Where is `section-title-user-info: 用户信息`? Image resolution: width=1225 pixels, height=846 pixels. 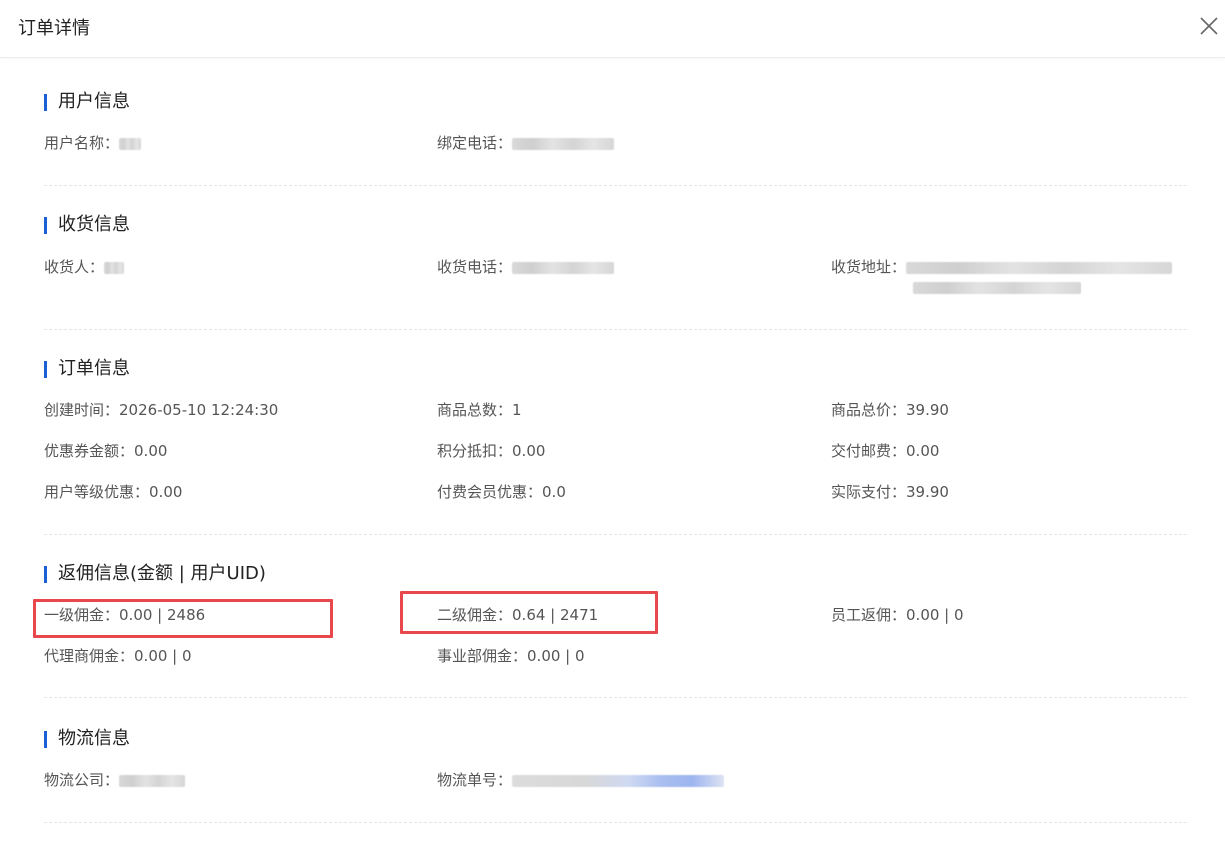
section-title-user-info: 用户信息 is located at coordinates (87, 102).